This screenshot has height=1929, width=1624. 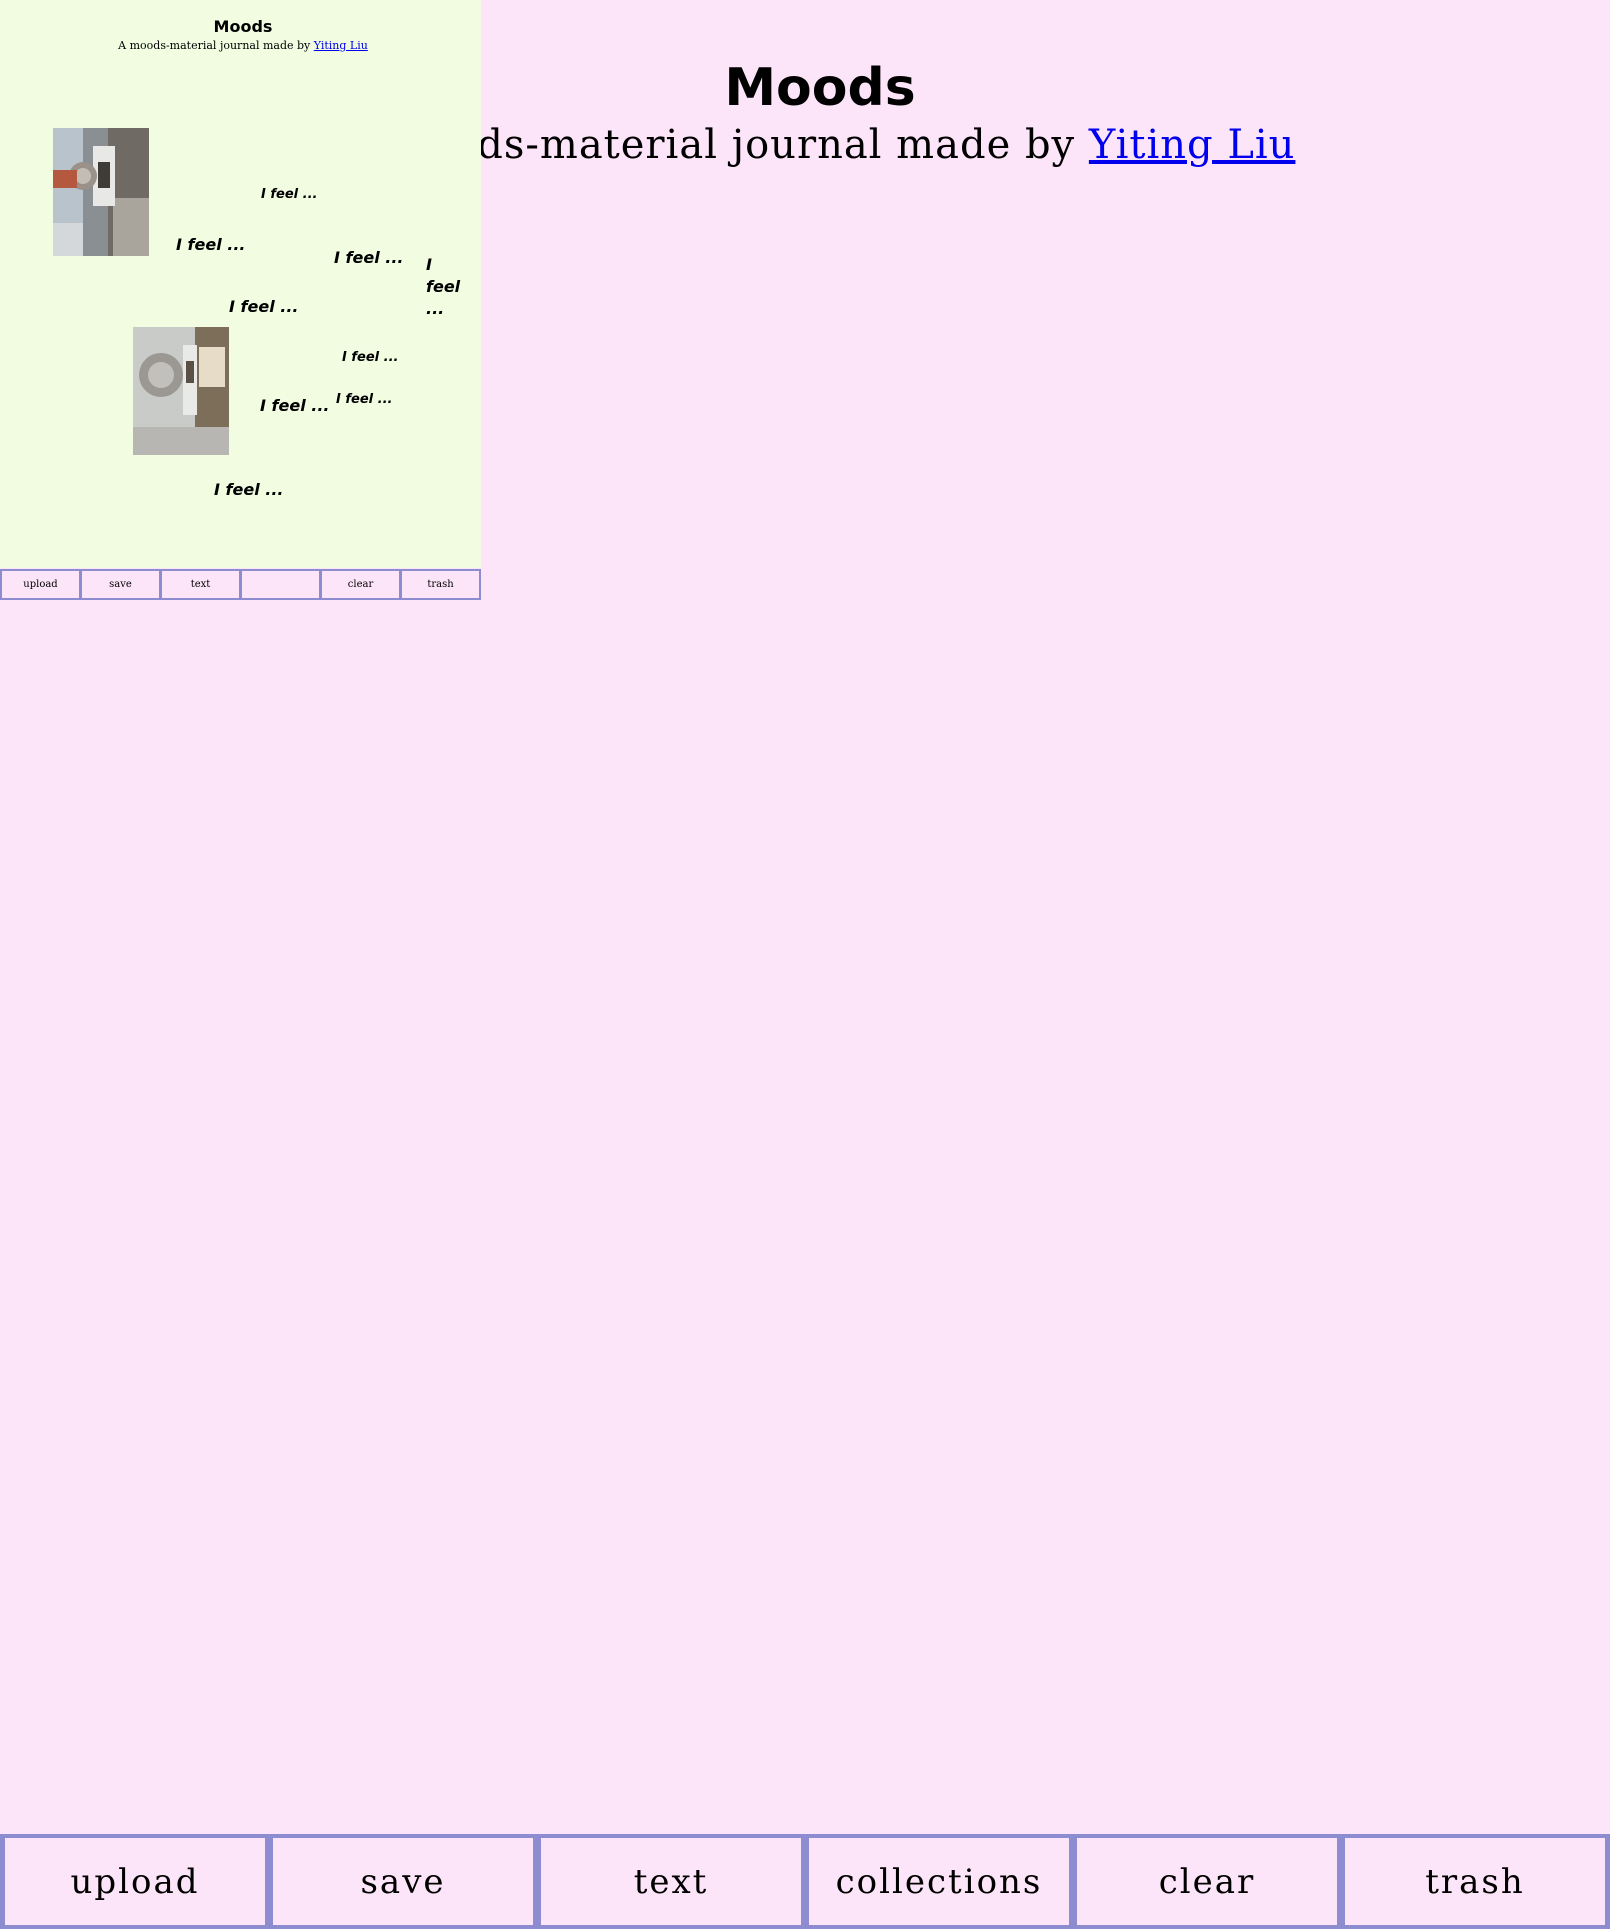 What do you see at coordinates (135, 1881) in the screenshot?
I see `upload-button: upload` at bounding box center [135, 1881].